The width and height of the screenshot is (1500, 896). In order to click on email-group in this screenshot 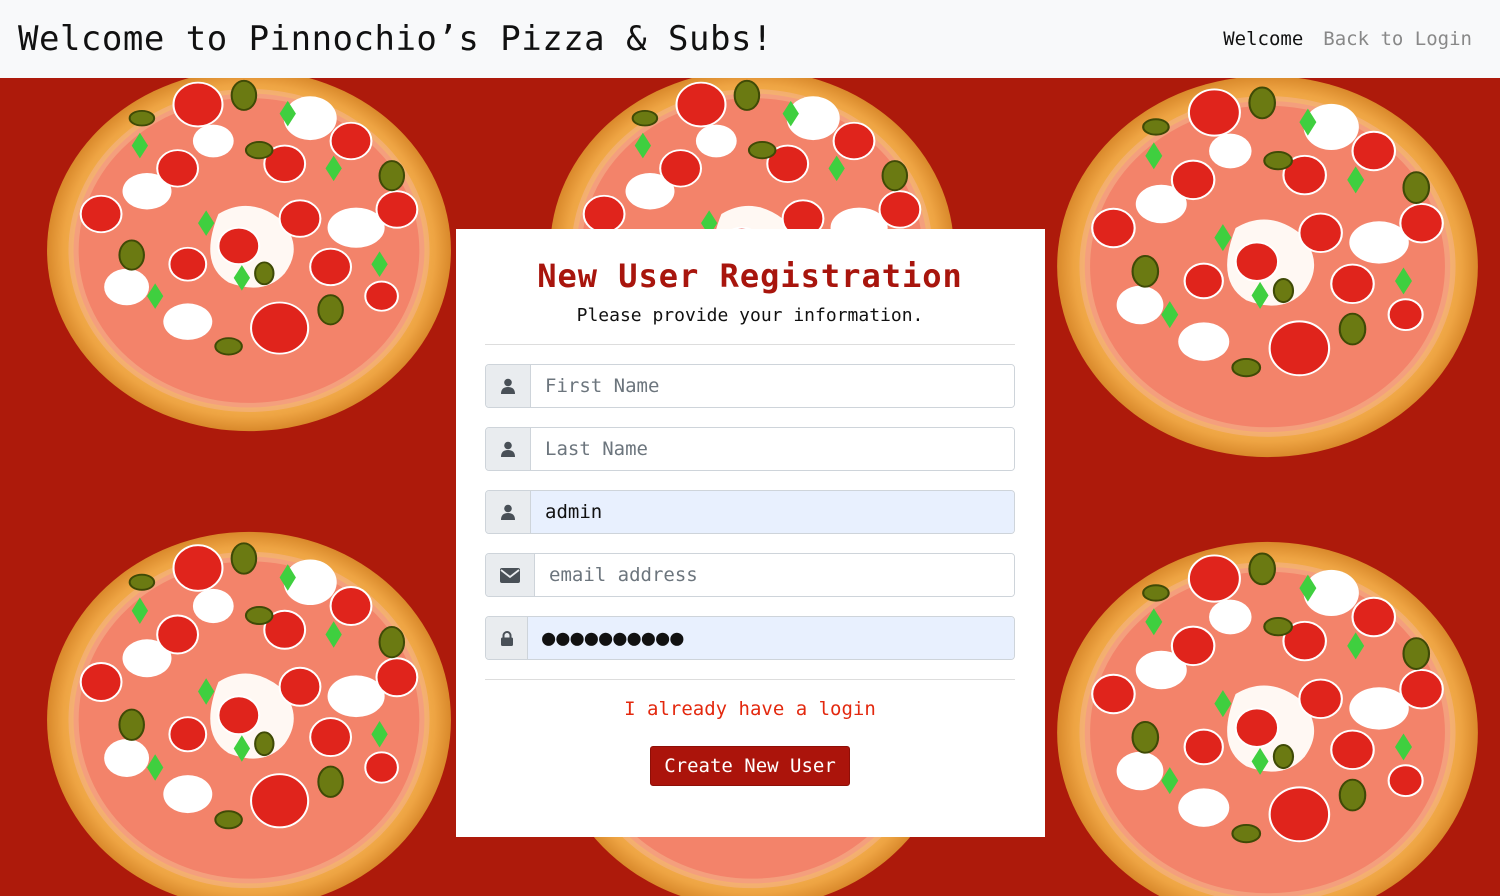, I will do `click(750, 575)`.